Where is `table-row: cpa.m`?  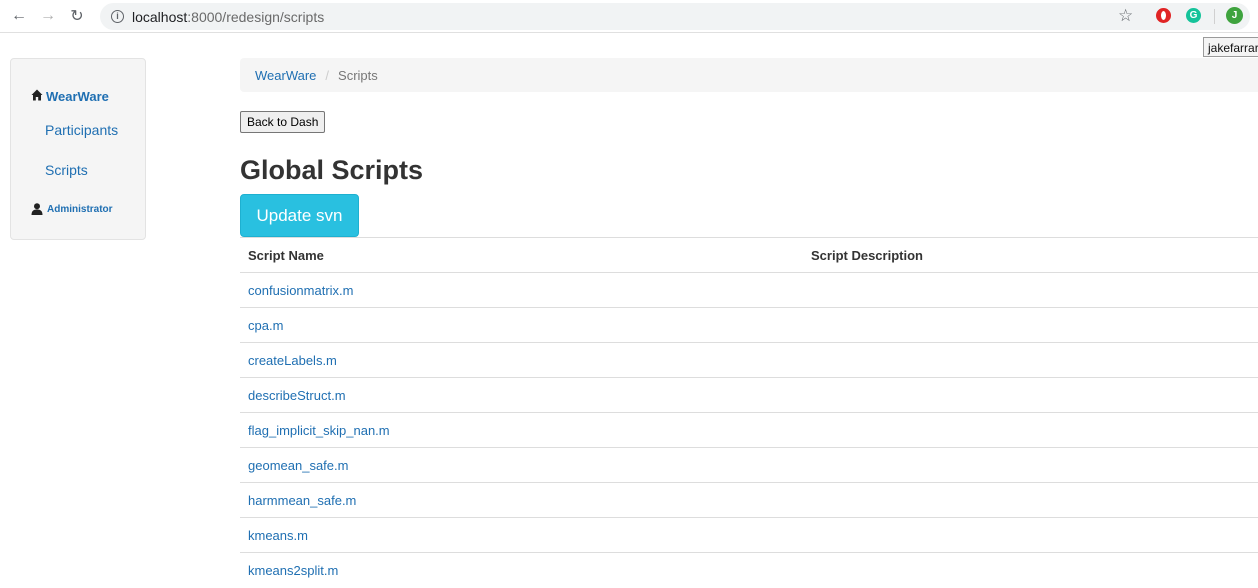
table-row: cpa.m is located at coordinates (749, 325).